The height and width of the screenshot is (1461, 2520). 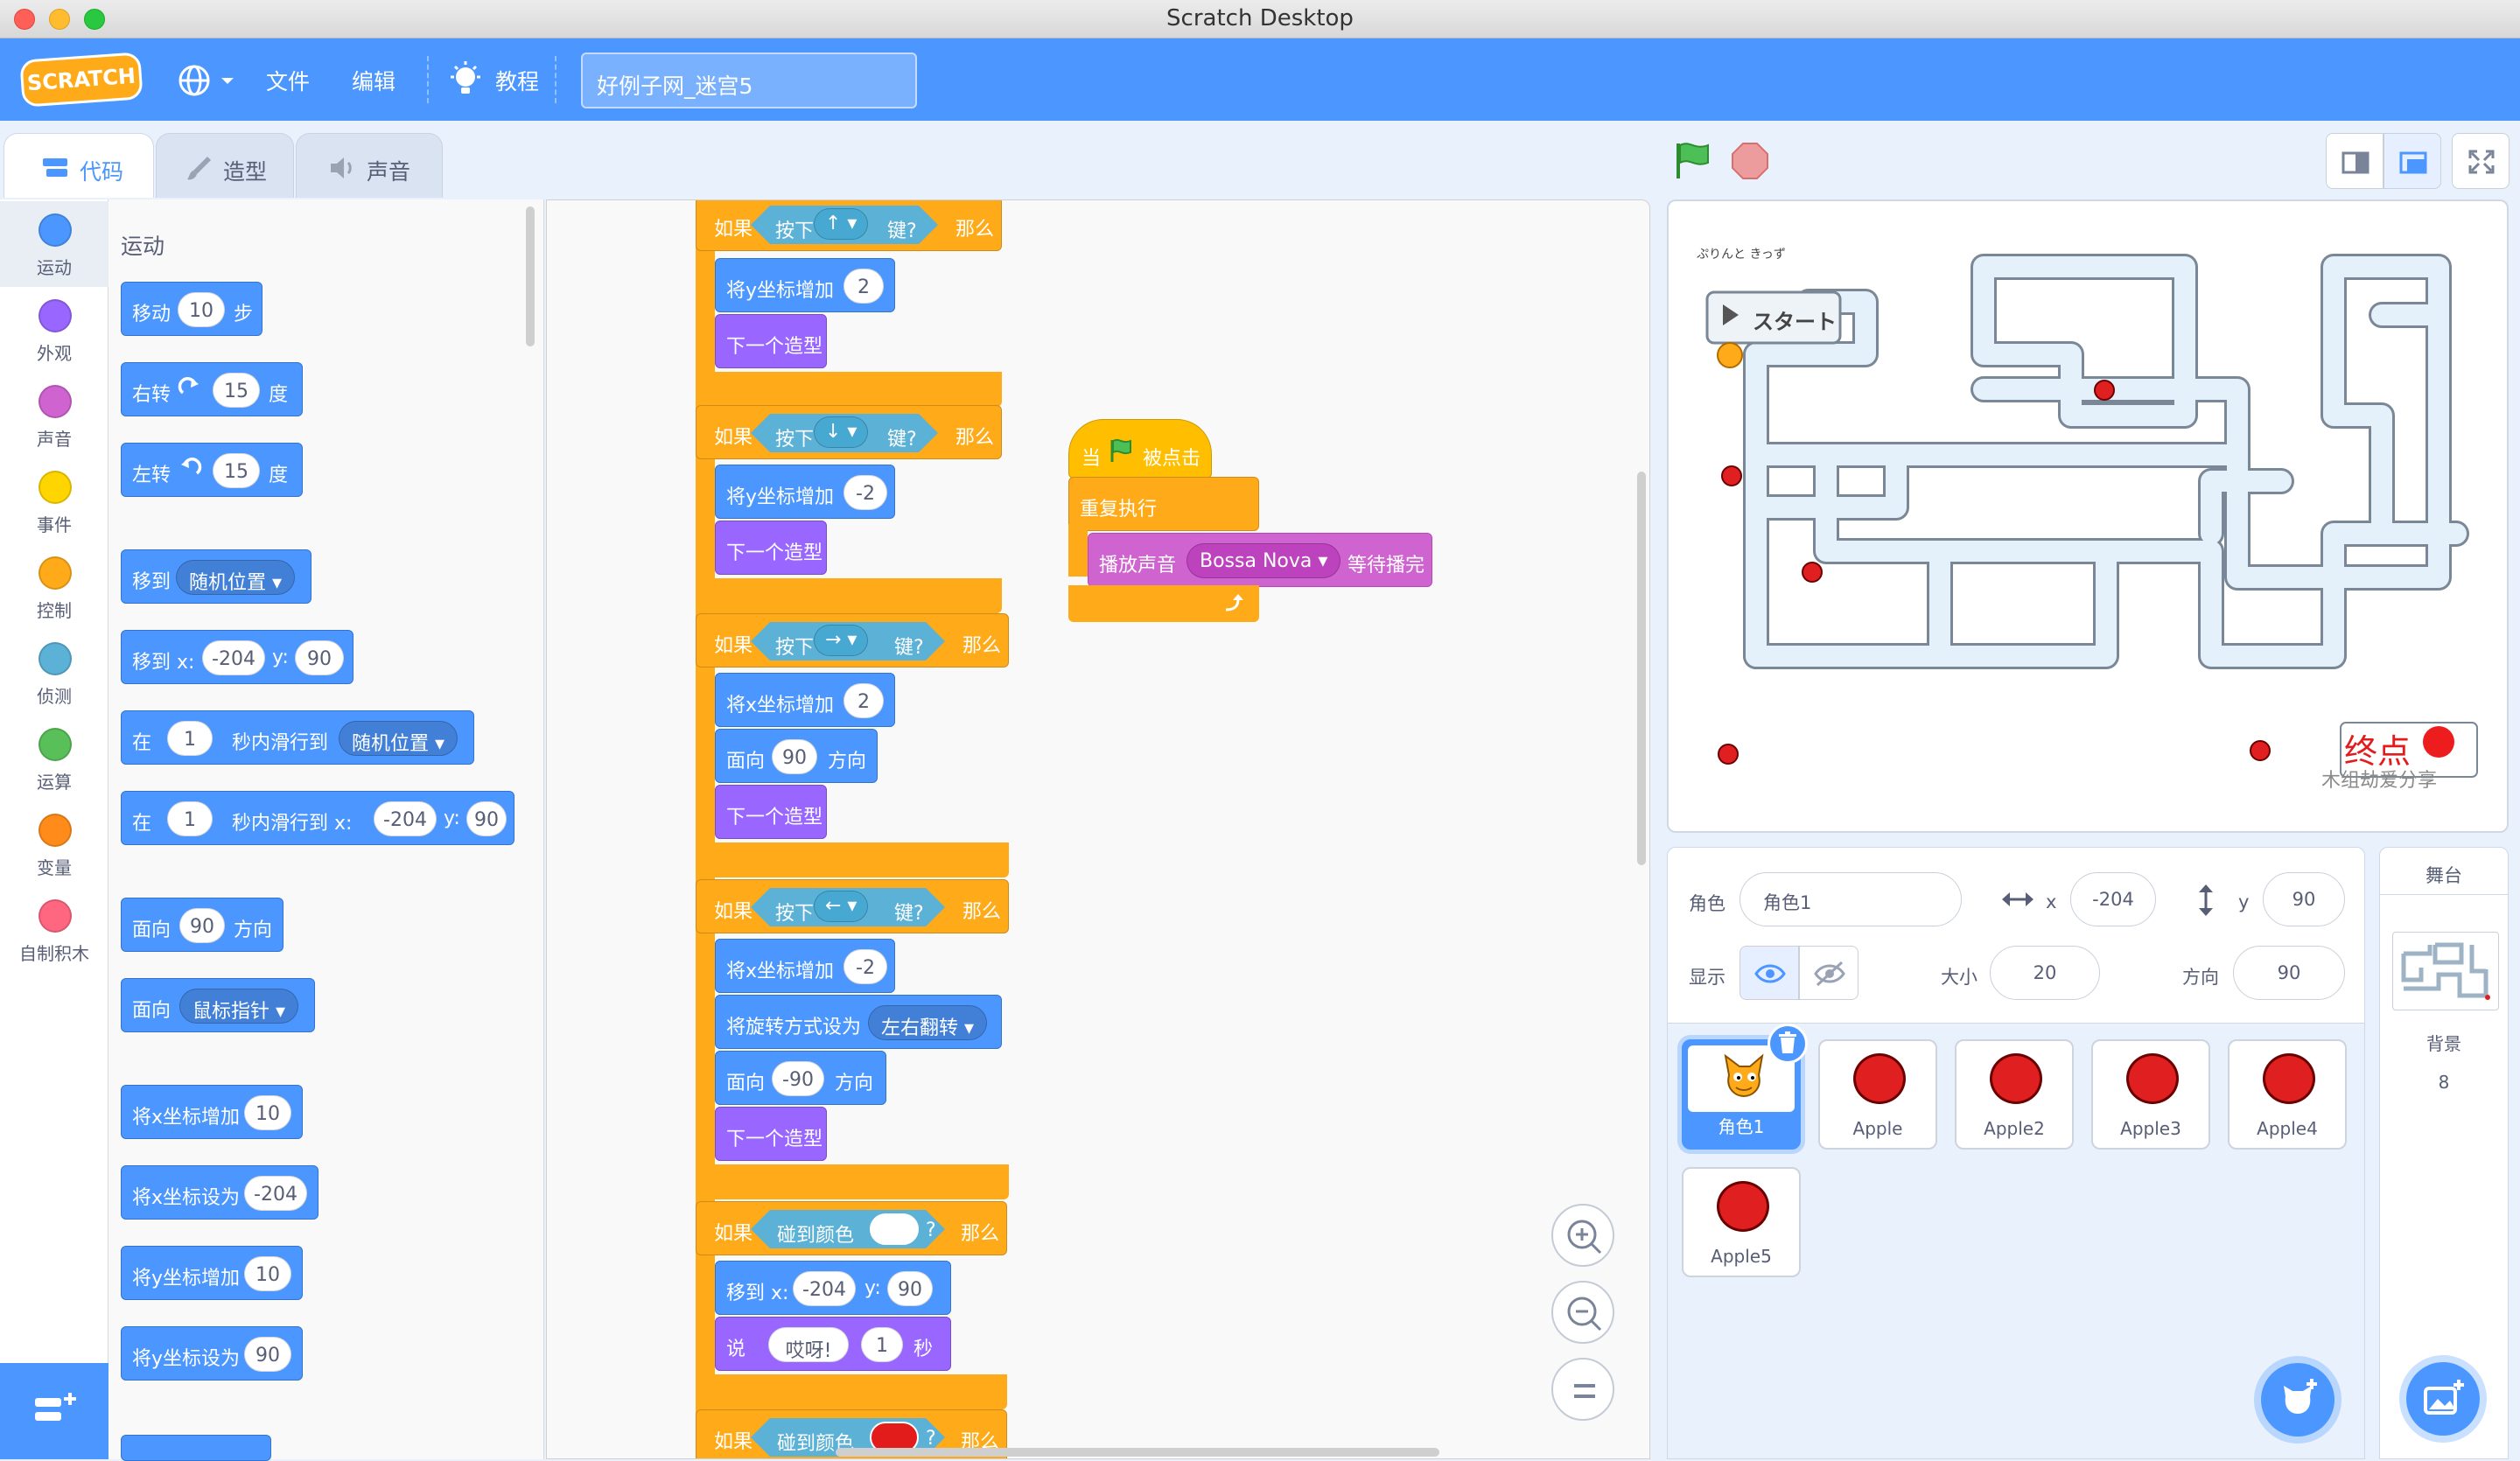 I want to click on sprite-size-input: 20, so click(x=2045, y=973).